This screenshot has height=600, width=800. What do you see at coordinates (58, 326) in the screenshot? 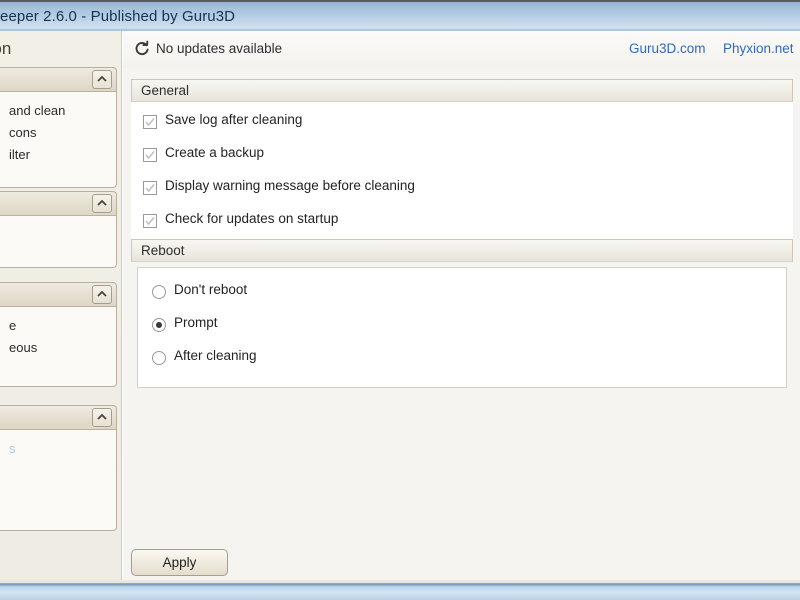
I see `sidebar-item-restore: e` at bounding box center [58, 326].